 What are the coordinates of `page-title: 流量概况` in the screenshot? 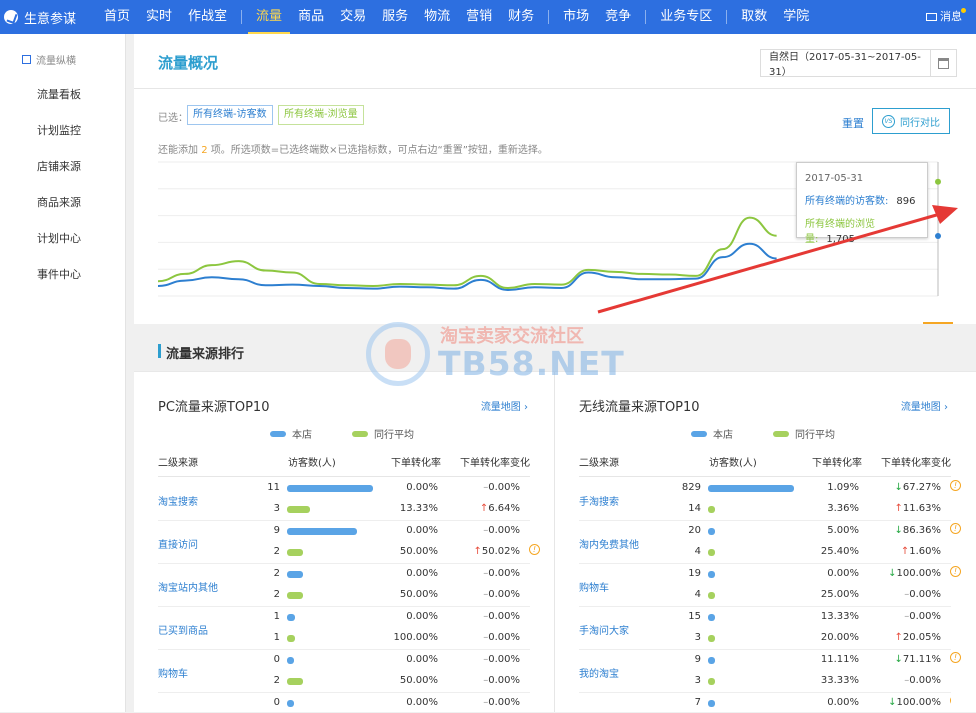 It's located at (188, 63).